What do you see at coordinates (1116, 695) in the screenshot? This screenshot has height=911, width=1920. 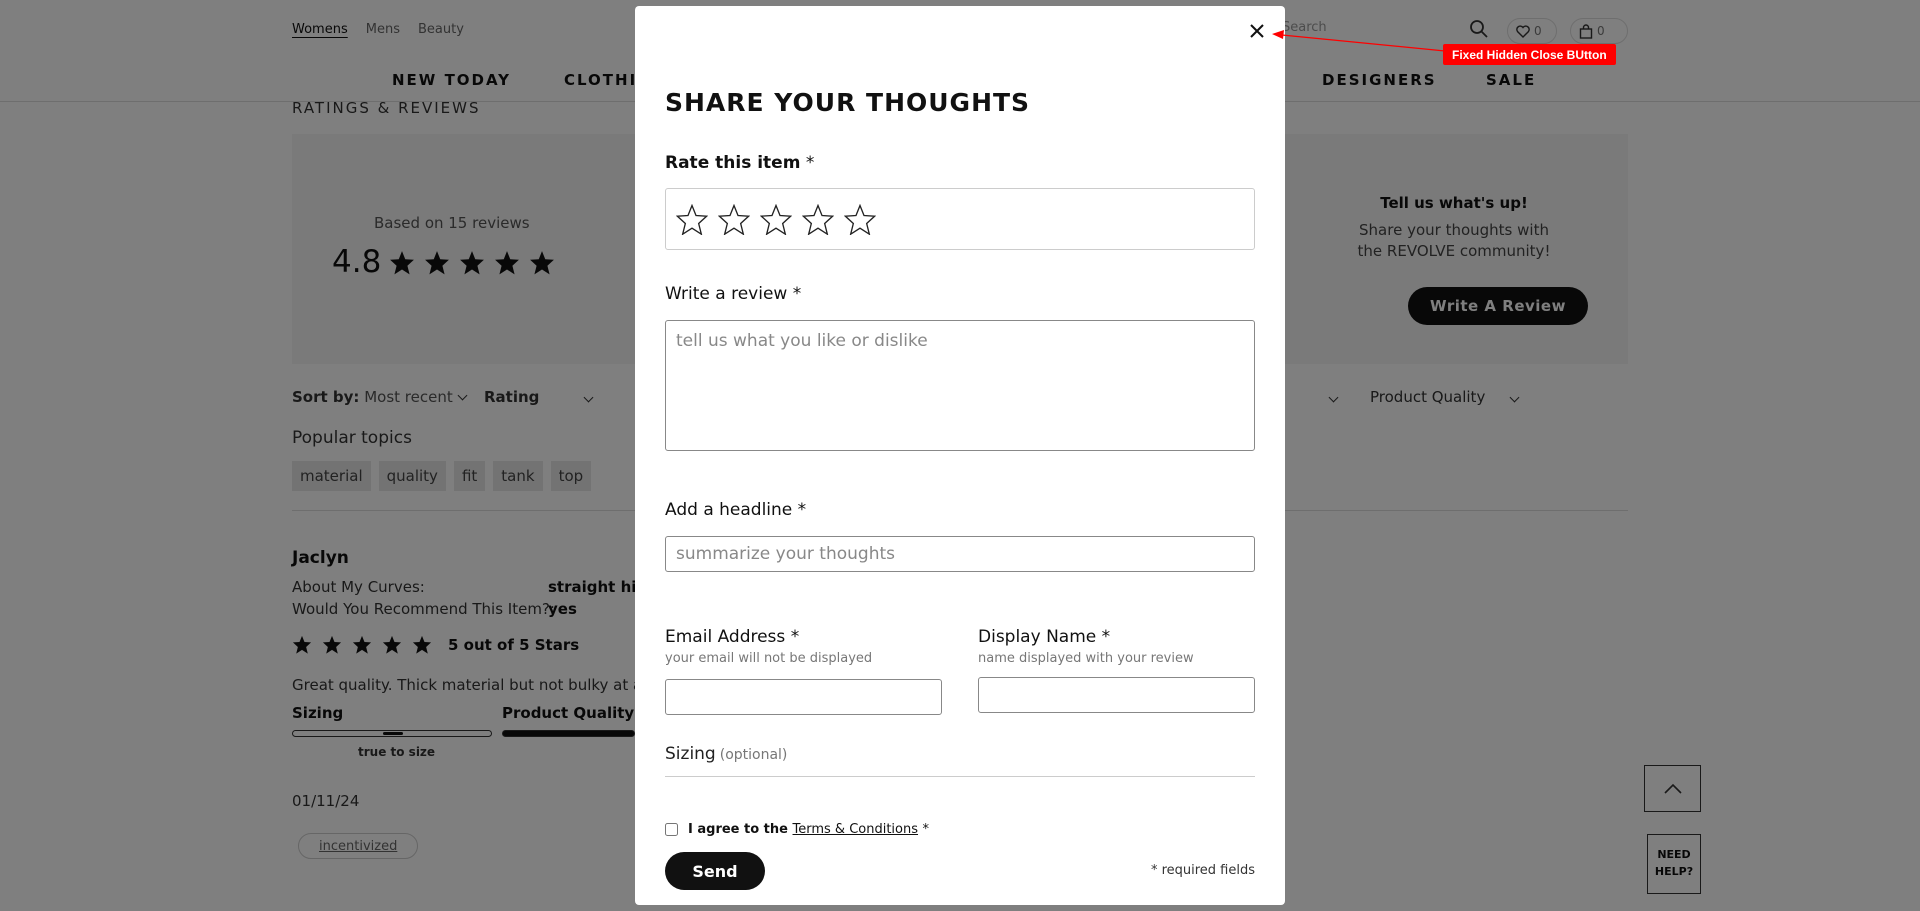 I see `display-name-field` at bounding box center [1116, 695].